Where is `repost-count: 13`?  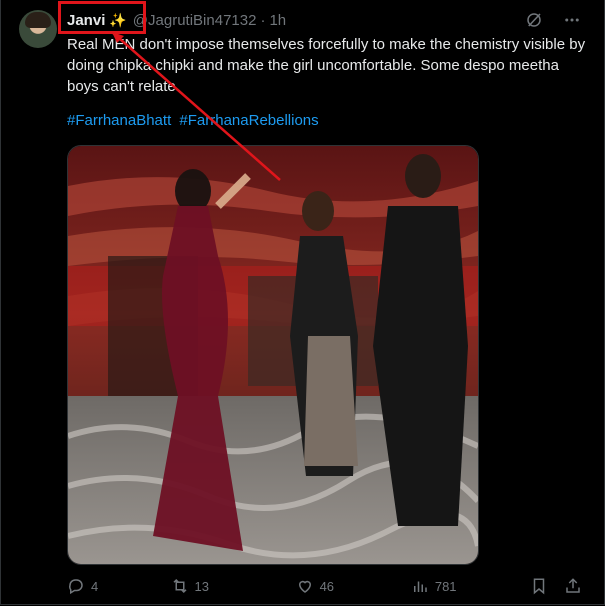
repost-count: 13 is located at coordinates (202, 586).